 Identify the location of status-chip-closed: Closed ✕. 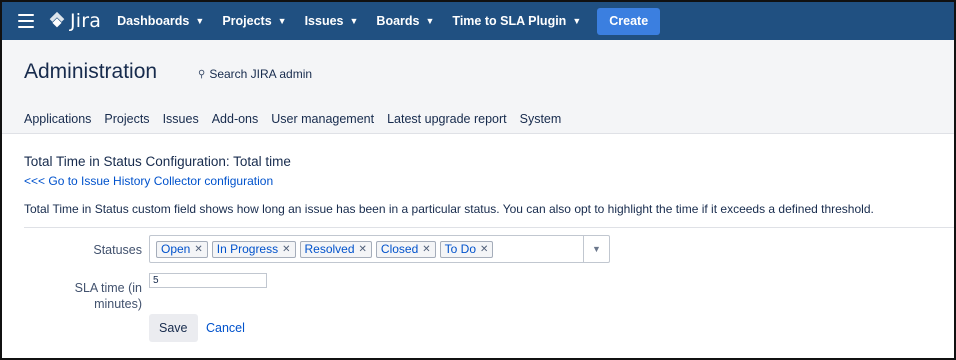
(405, 249).